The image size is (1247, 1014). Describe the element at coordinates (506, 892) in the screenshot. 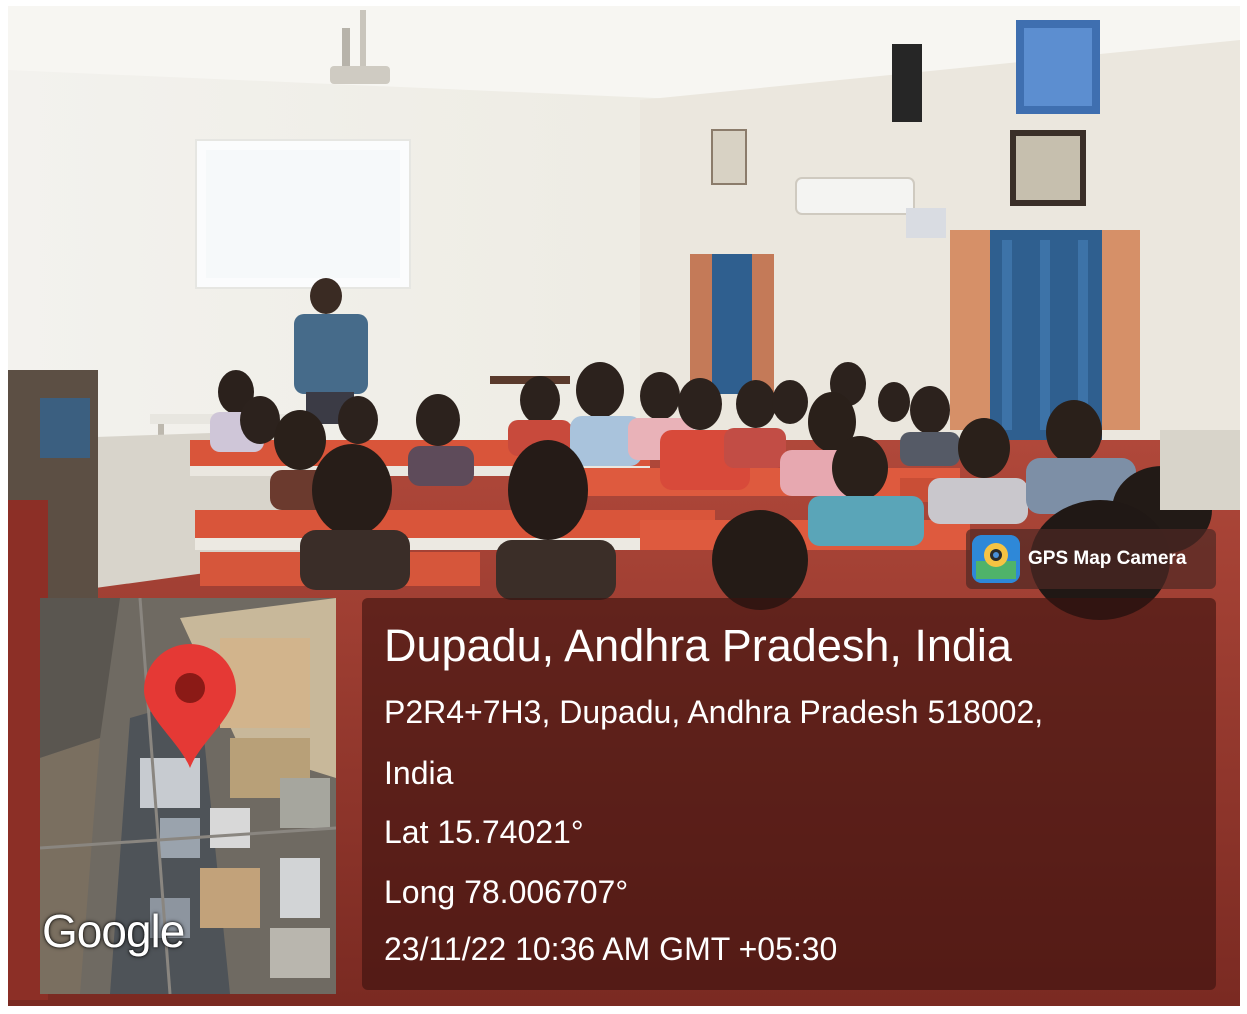

I see `longitude-readout: Long 78.006707°` at that location.